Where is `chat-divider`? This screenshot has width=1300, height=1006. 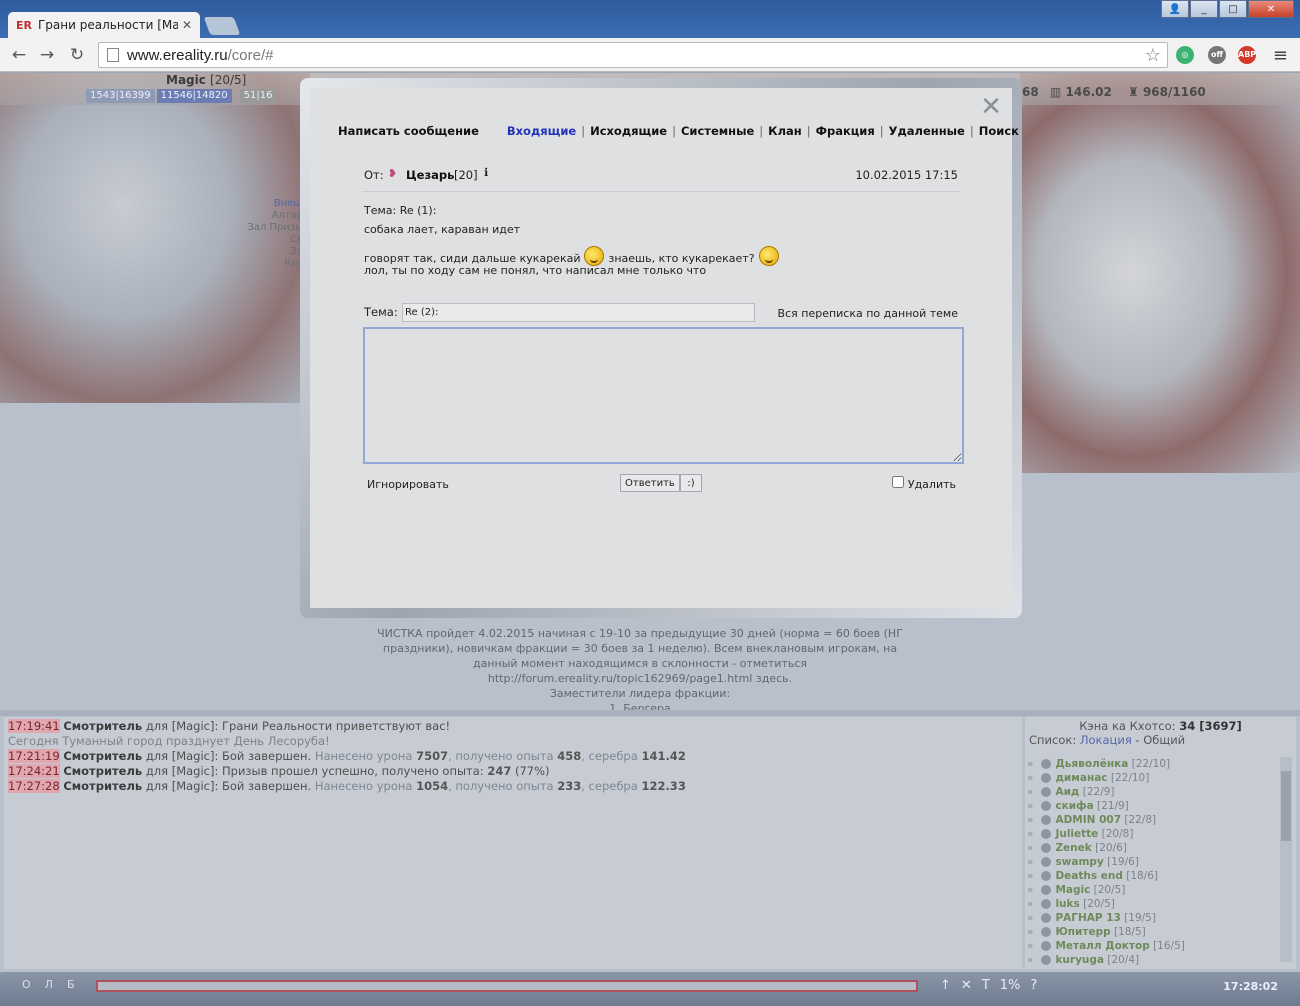
chat-divider is located at coordinates (650, 713).